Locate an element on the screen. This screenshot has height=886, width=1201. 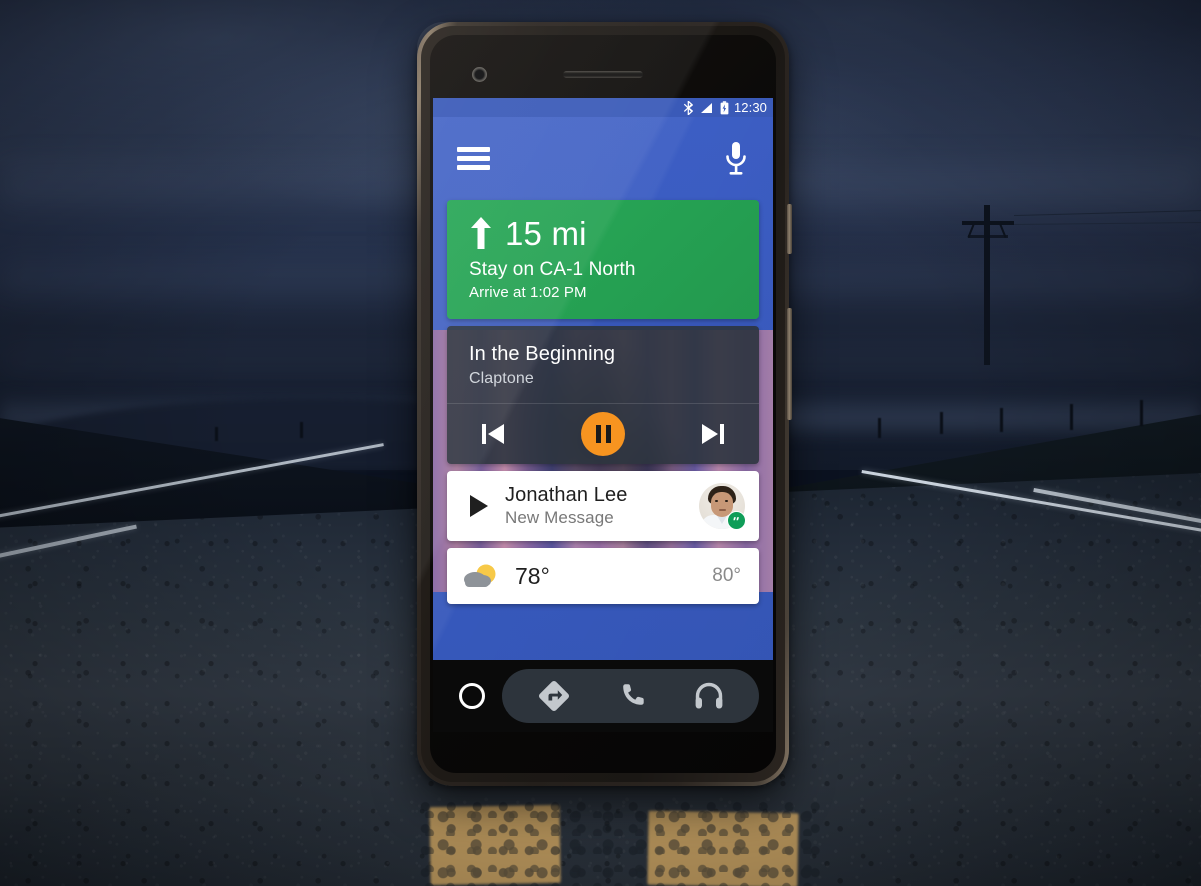
front-camera-icon is located at coordinates (479, 74).